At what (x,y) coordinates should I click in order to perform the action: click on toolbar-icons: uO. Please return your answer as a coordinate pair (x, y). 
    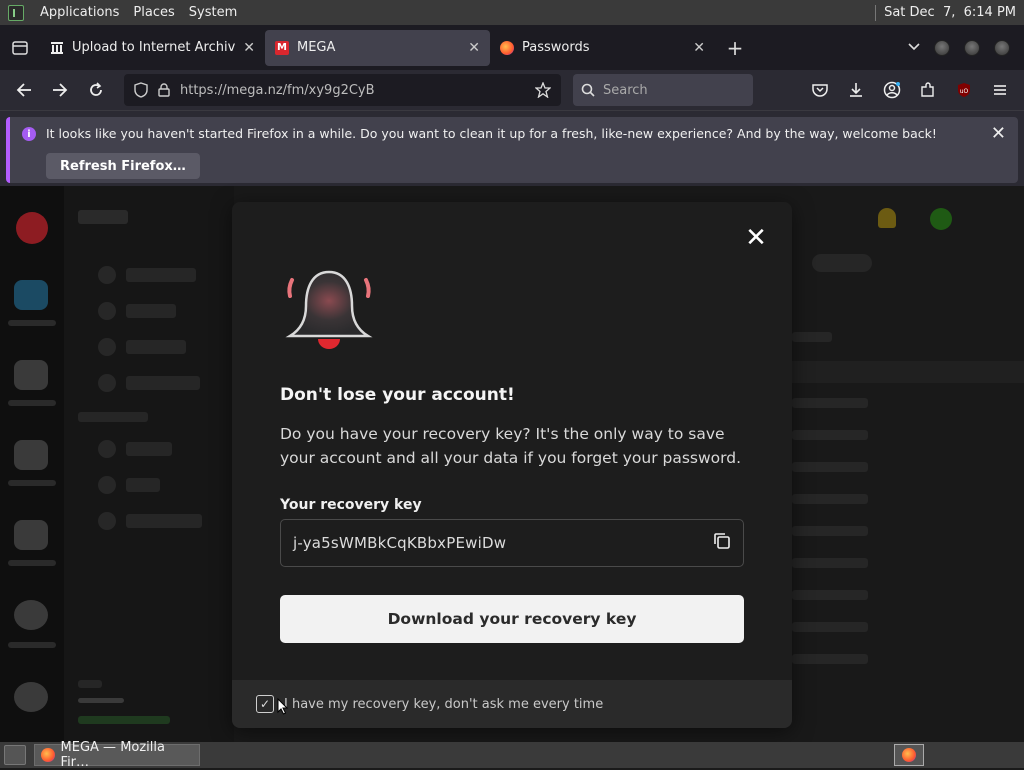
    Looking at the image, I should click on (910, 90).